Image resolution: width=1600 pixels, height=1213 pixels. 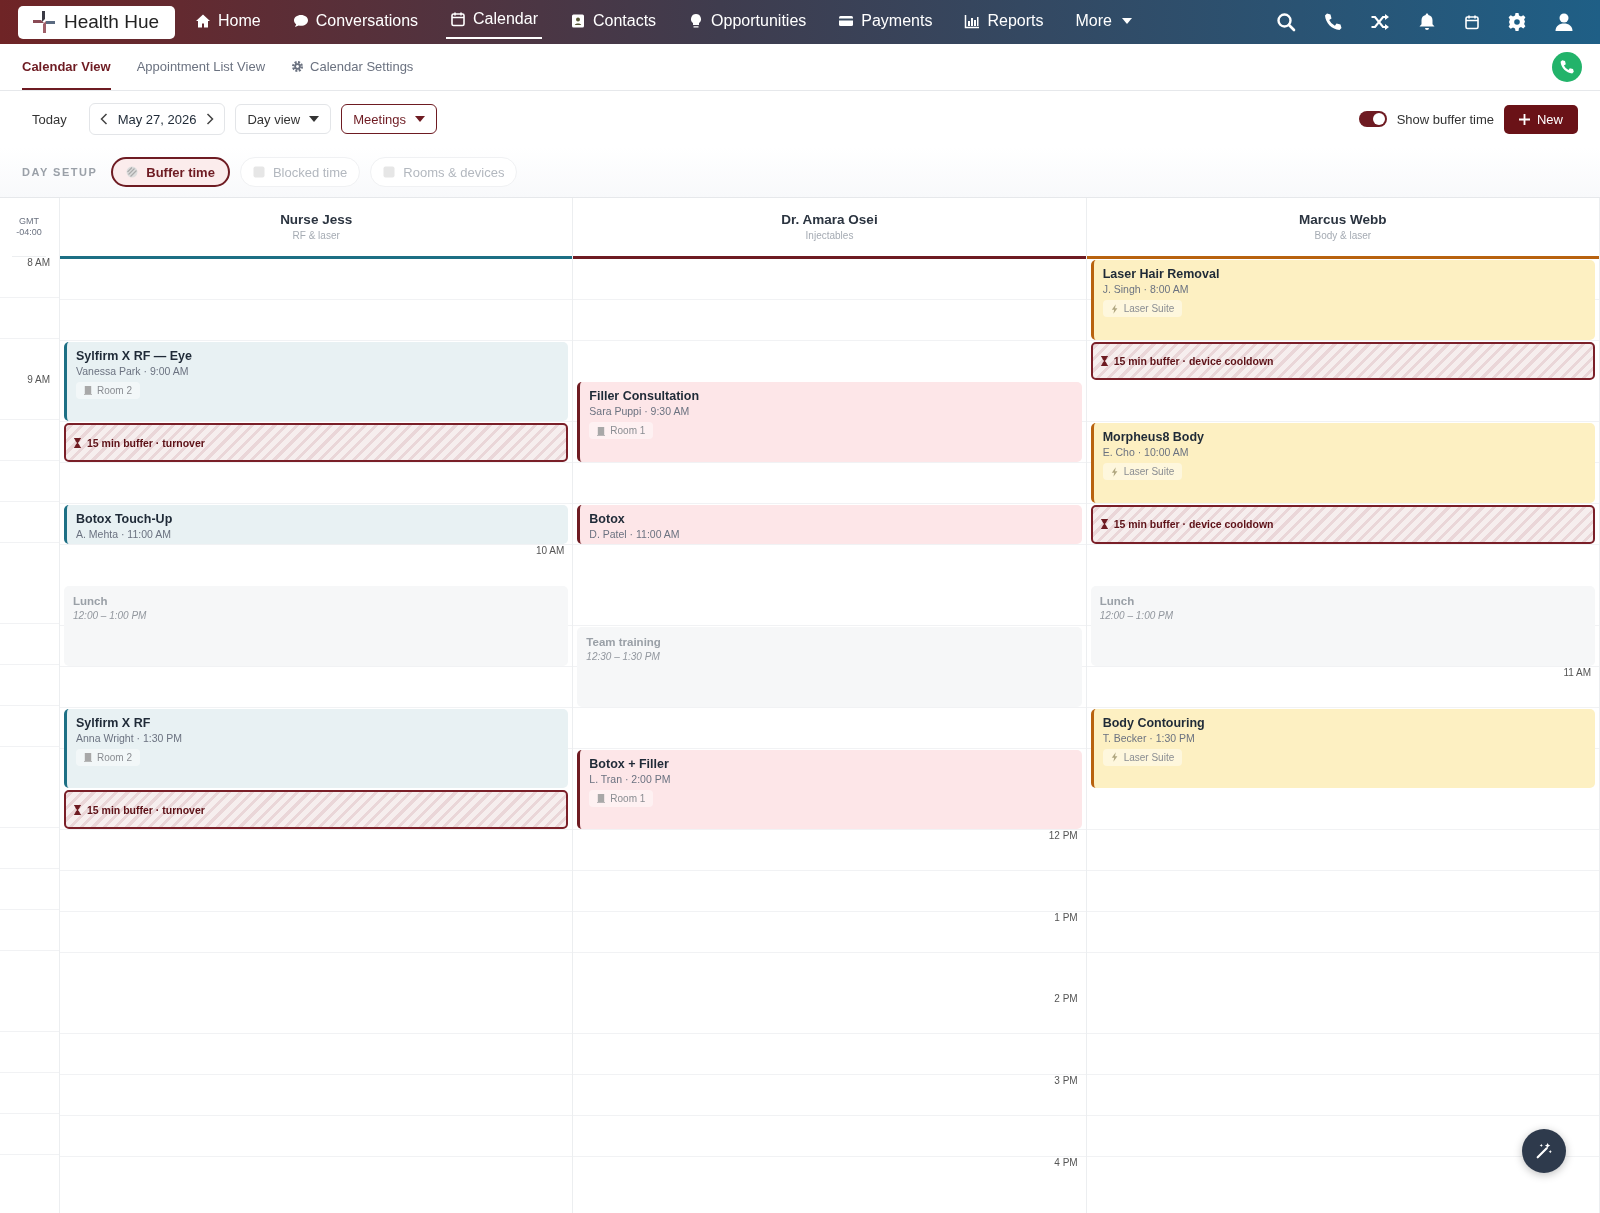 I want to click on time-label: 10 AM, so click(x=550, y=550).